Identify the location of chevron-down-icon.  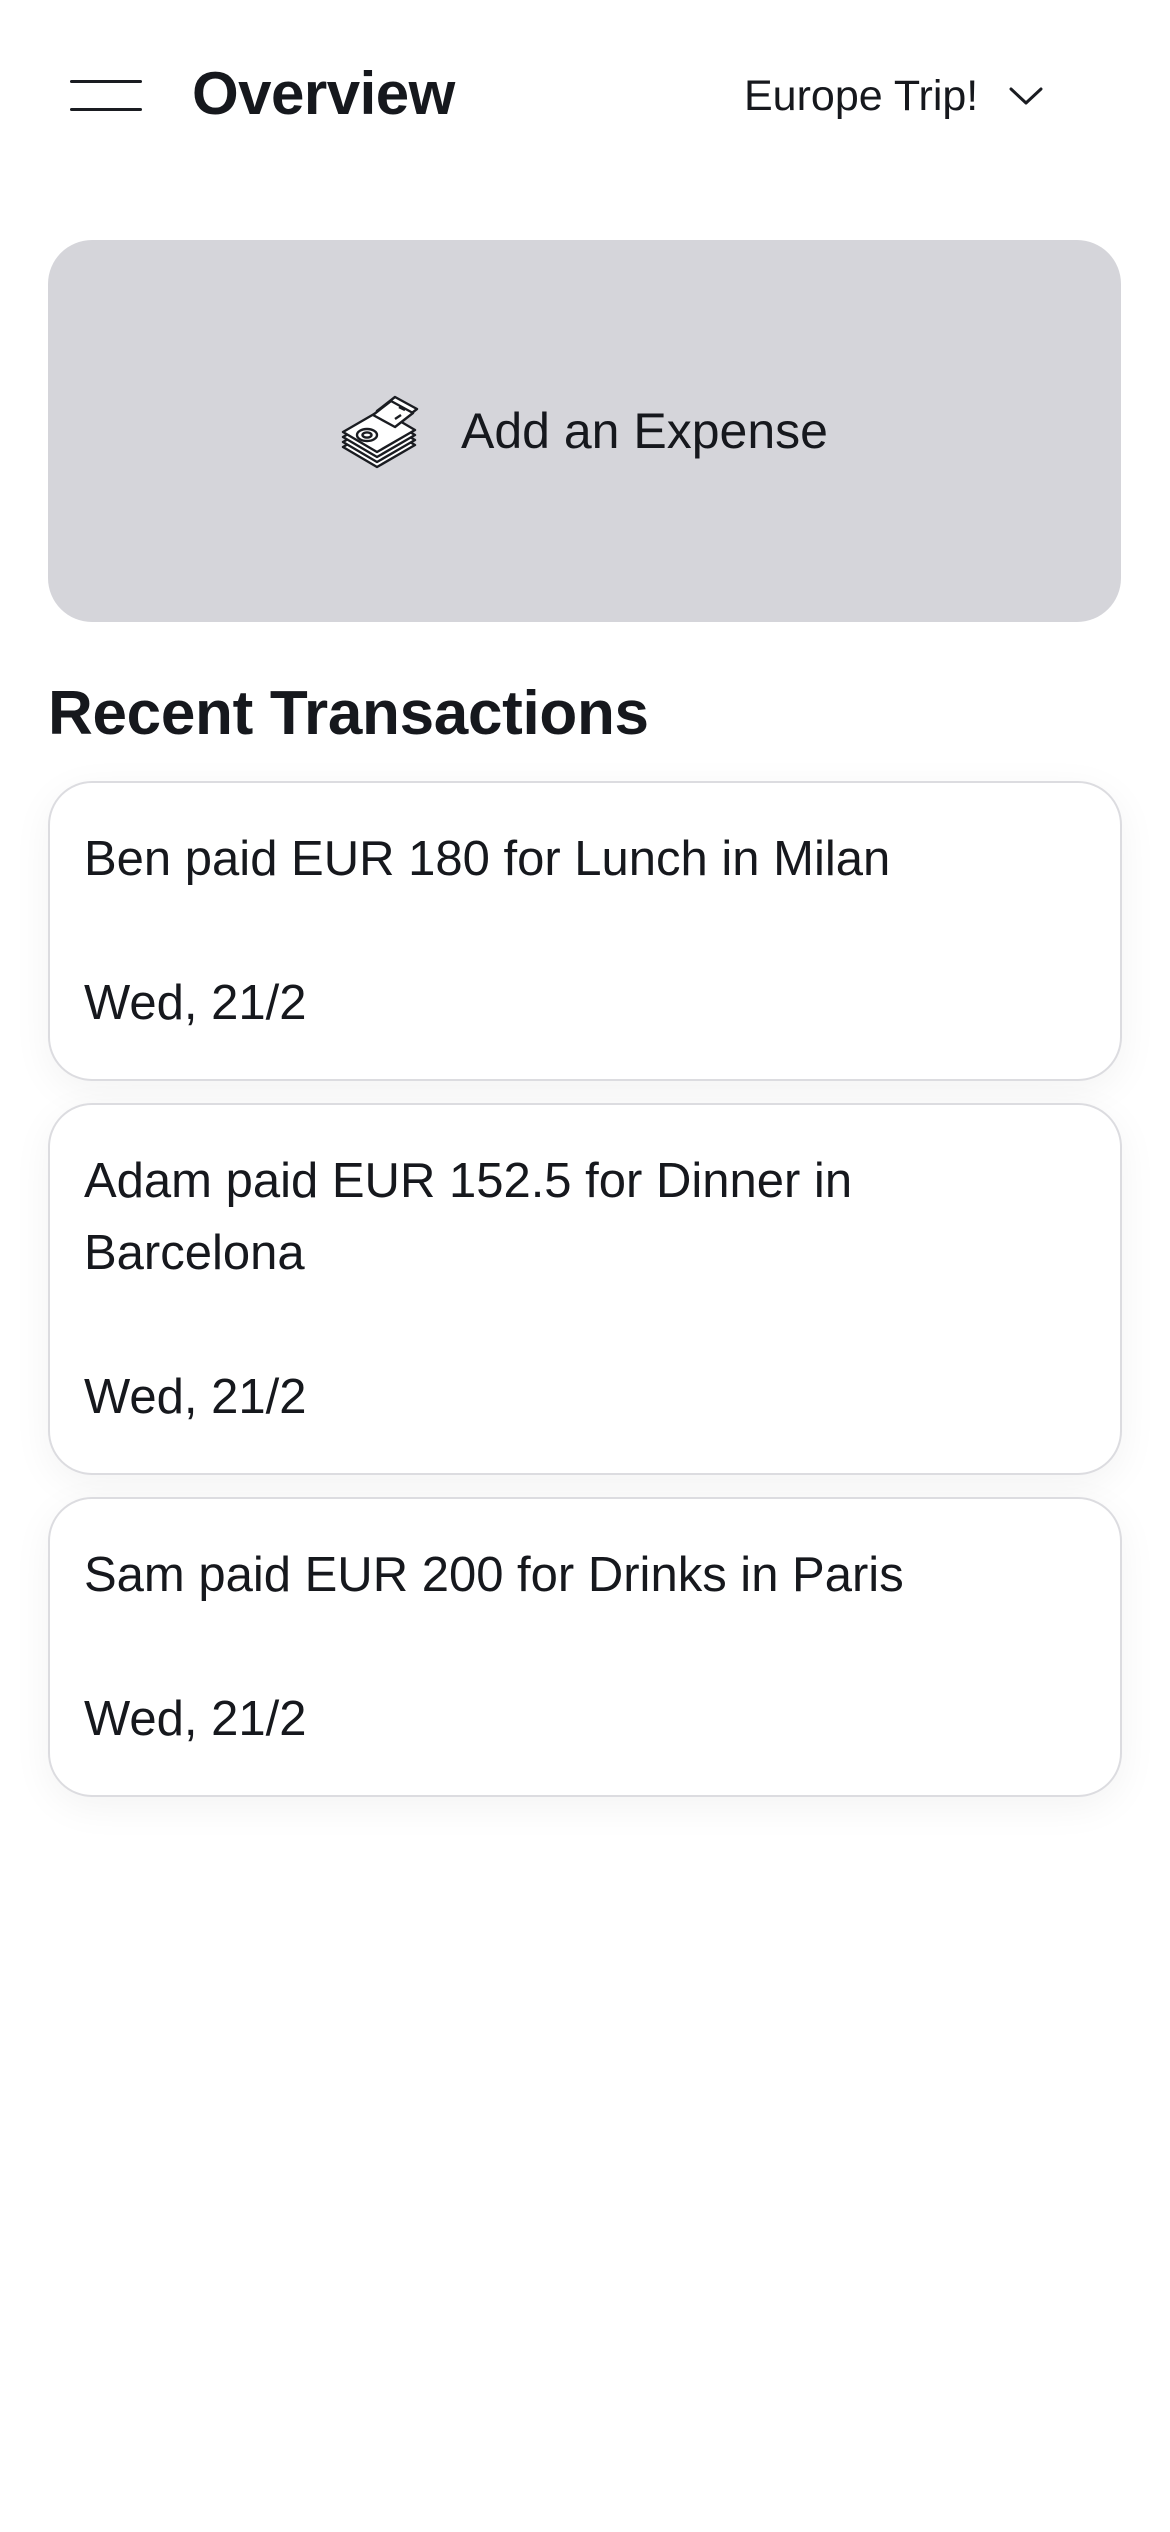
(1026, 96).